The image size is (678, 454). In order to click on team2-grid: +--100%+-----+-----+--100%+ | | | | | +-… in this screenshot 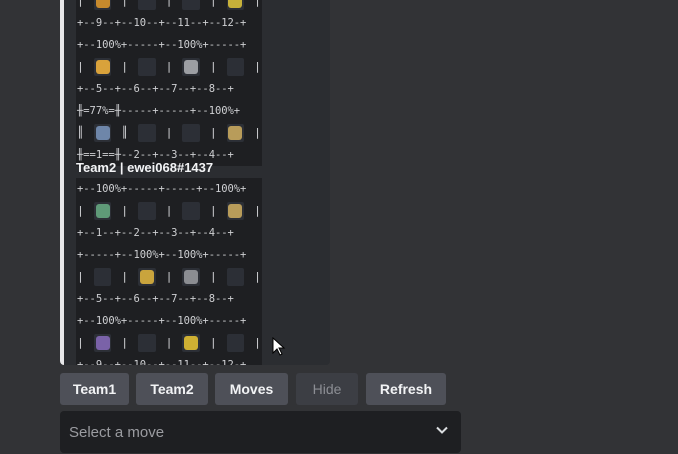, I will do `click(169, 271)`.